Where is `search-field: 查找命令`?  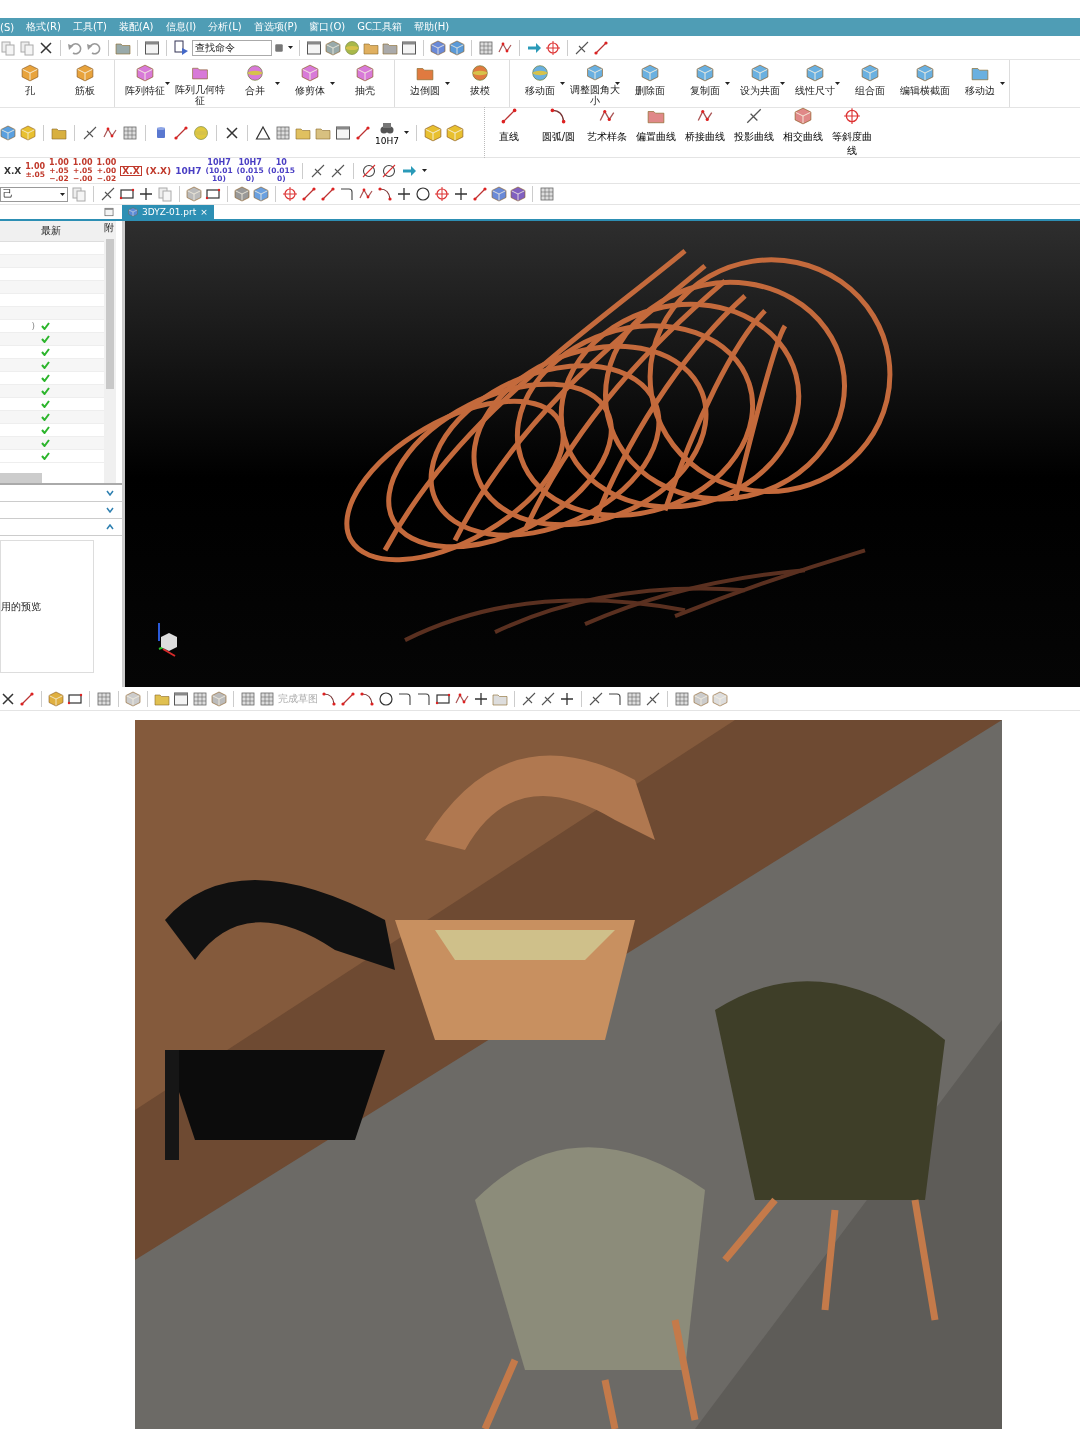 search-field: 查找命令 is located at coordinates (232, 47).